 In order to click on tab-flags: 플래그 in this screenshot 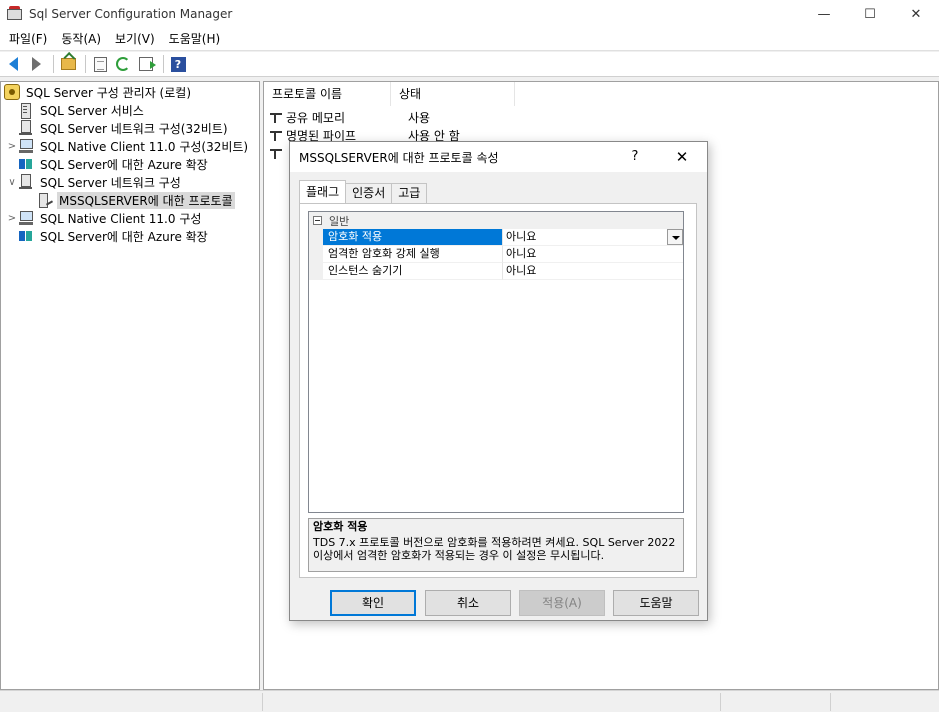, I will do `click(323, 191)`.